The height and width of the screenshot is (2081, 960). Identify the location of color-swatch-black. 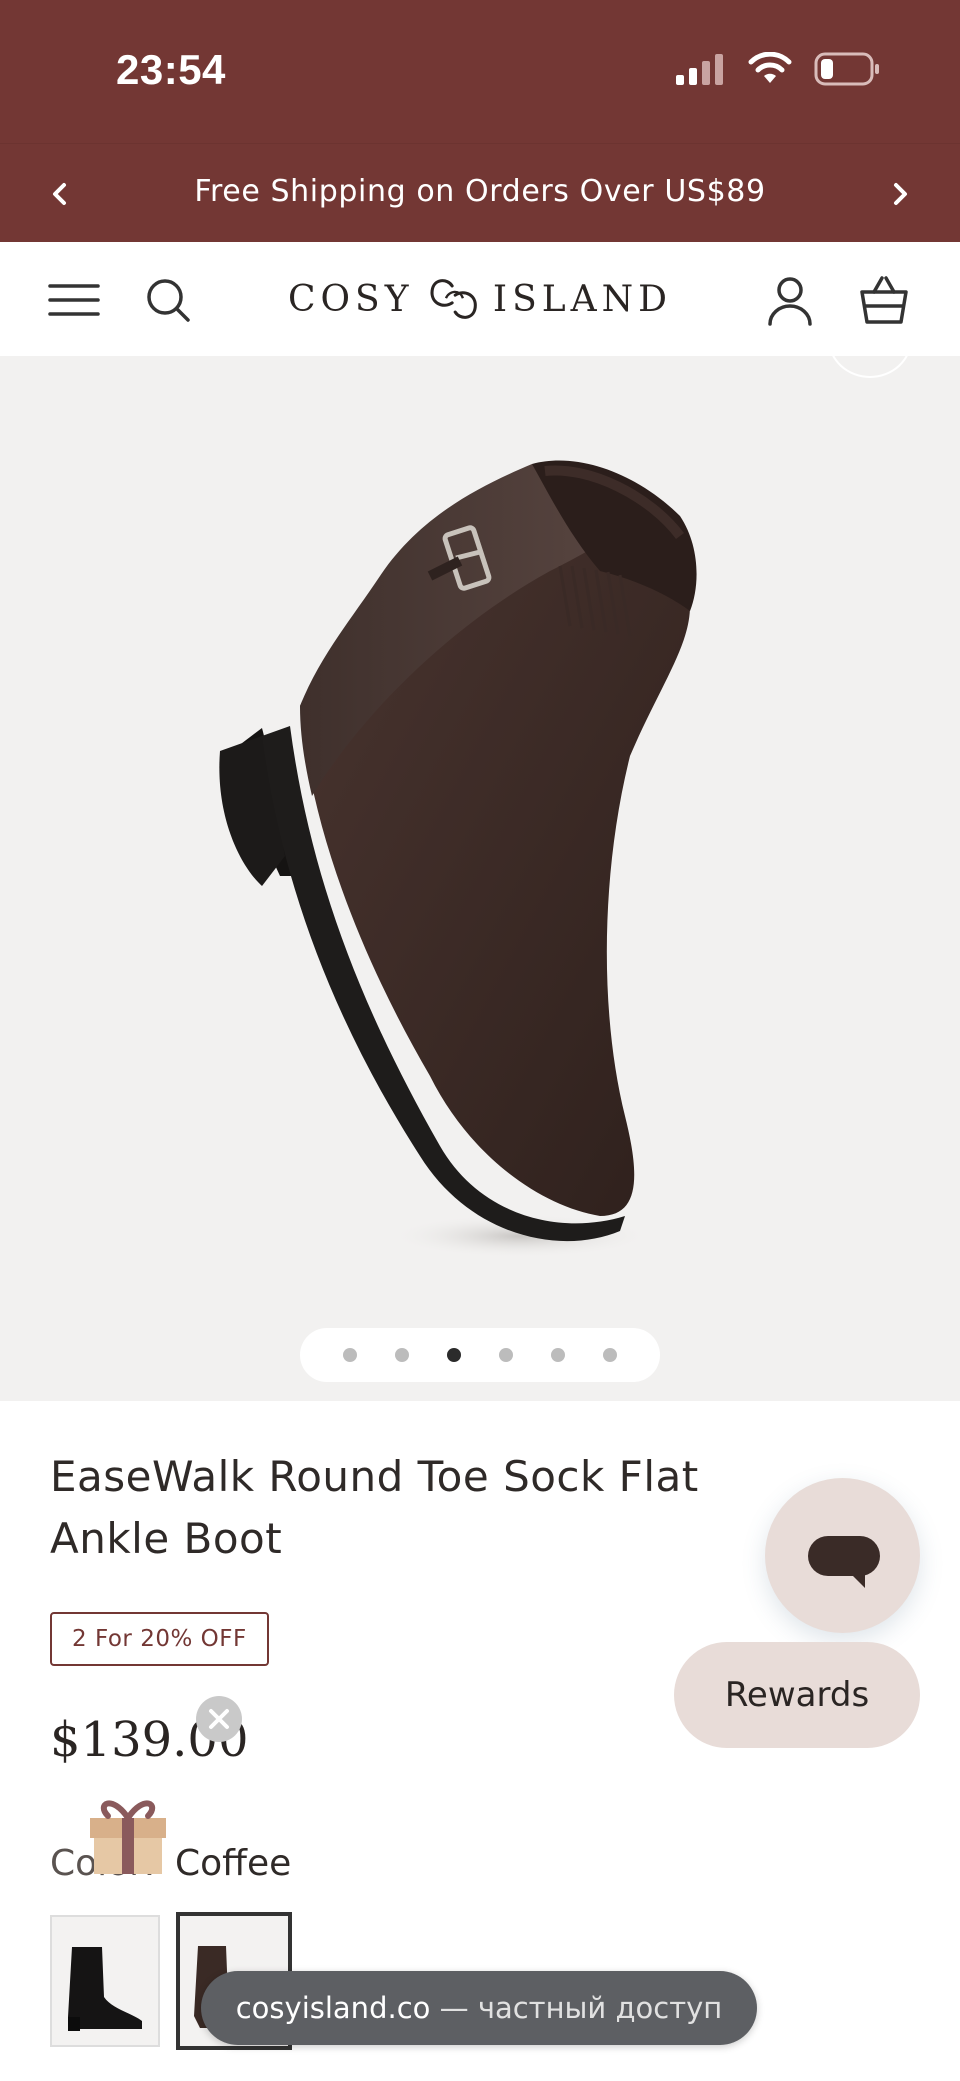
(105, 1981).